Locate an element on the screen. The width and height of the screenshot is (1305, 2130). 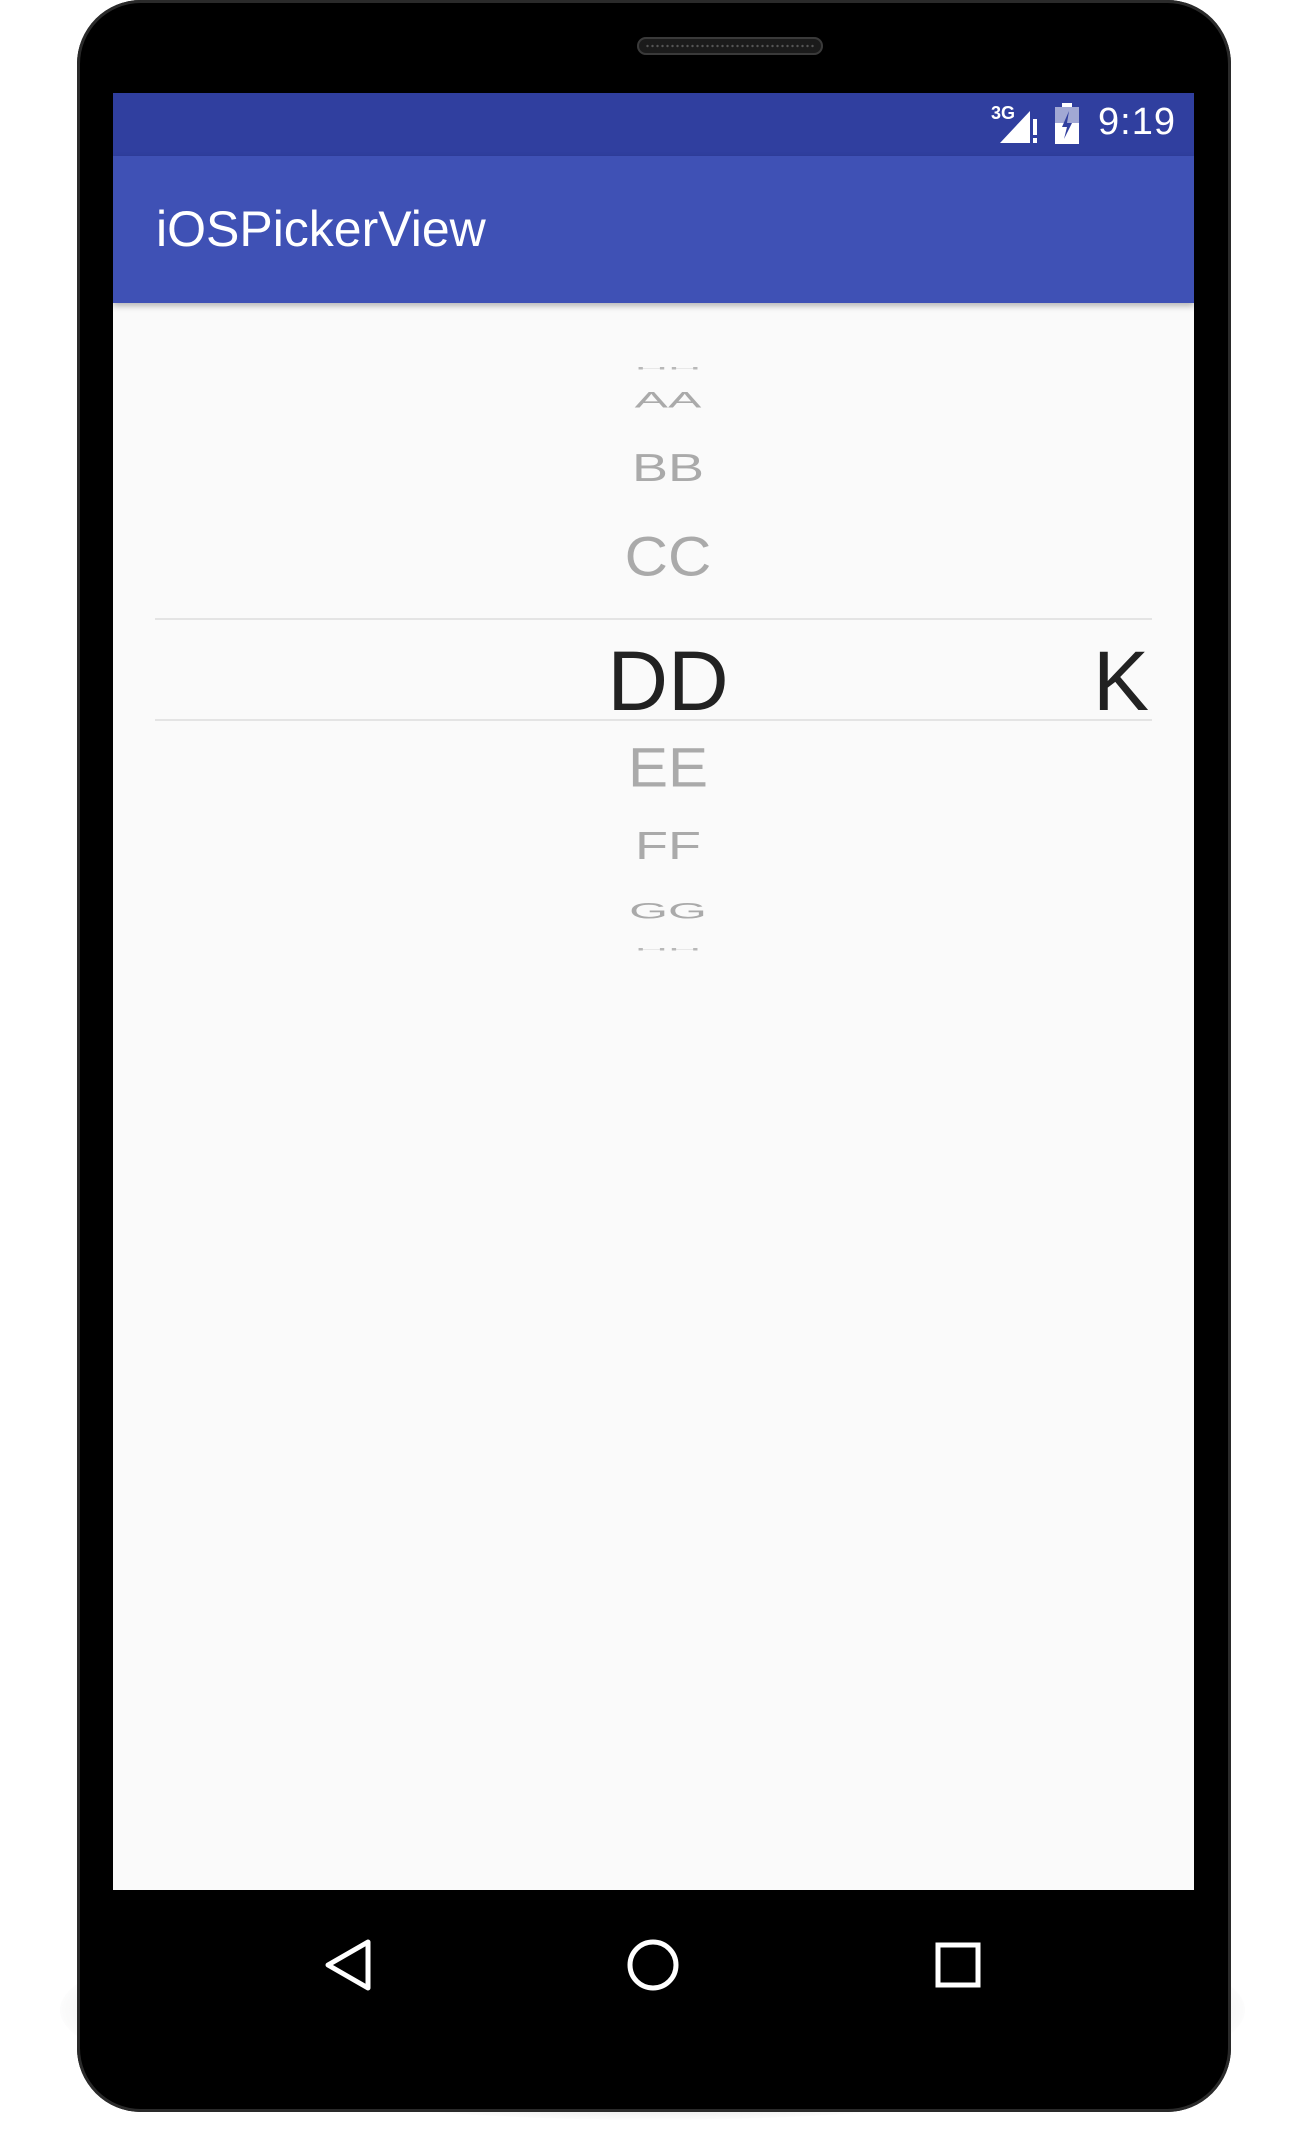
recents-icon is located at coordinates (958, 1965).